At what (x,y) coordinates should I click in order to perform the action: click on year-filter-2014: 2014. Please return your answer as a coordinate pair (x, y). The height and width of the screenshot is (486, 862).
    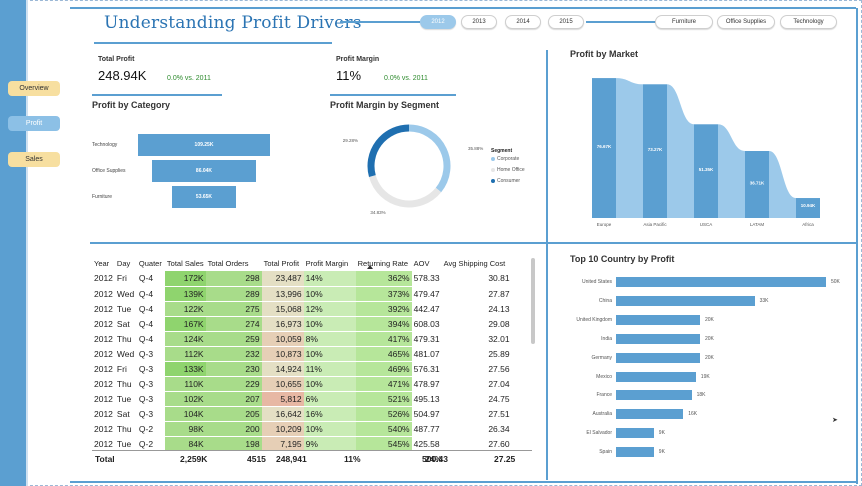
    Looking at the image, I should click on (523, 22).